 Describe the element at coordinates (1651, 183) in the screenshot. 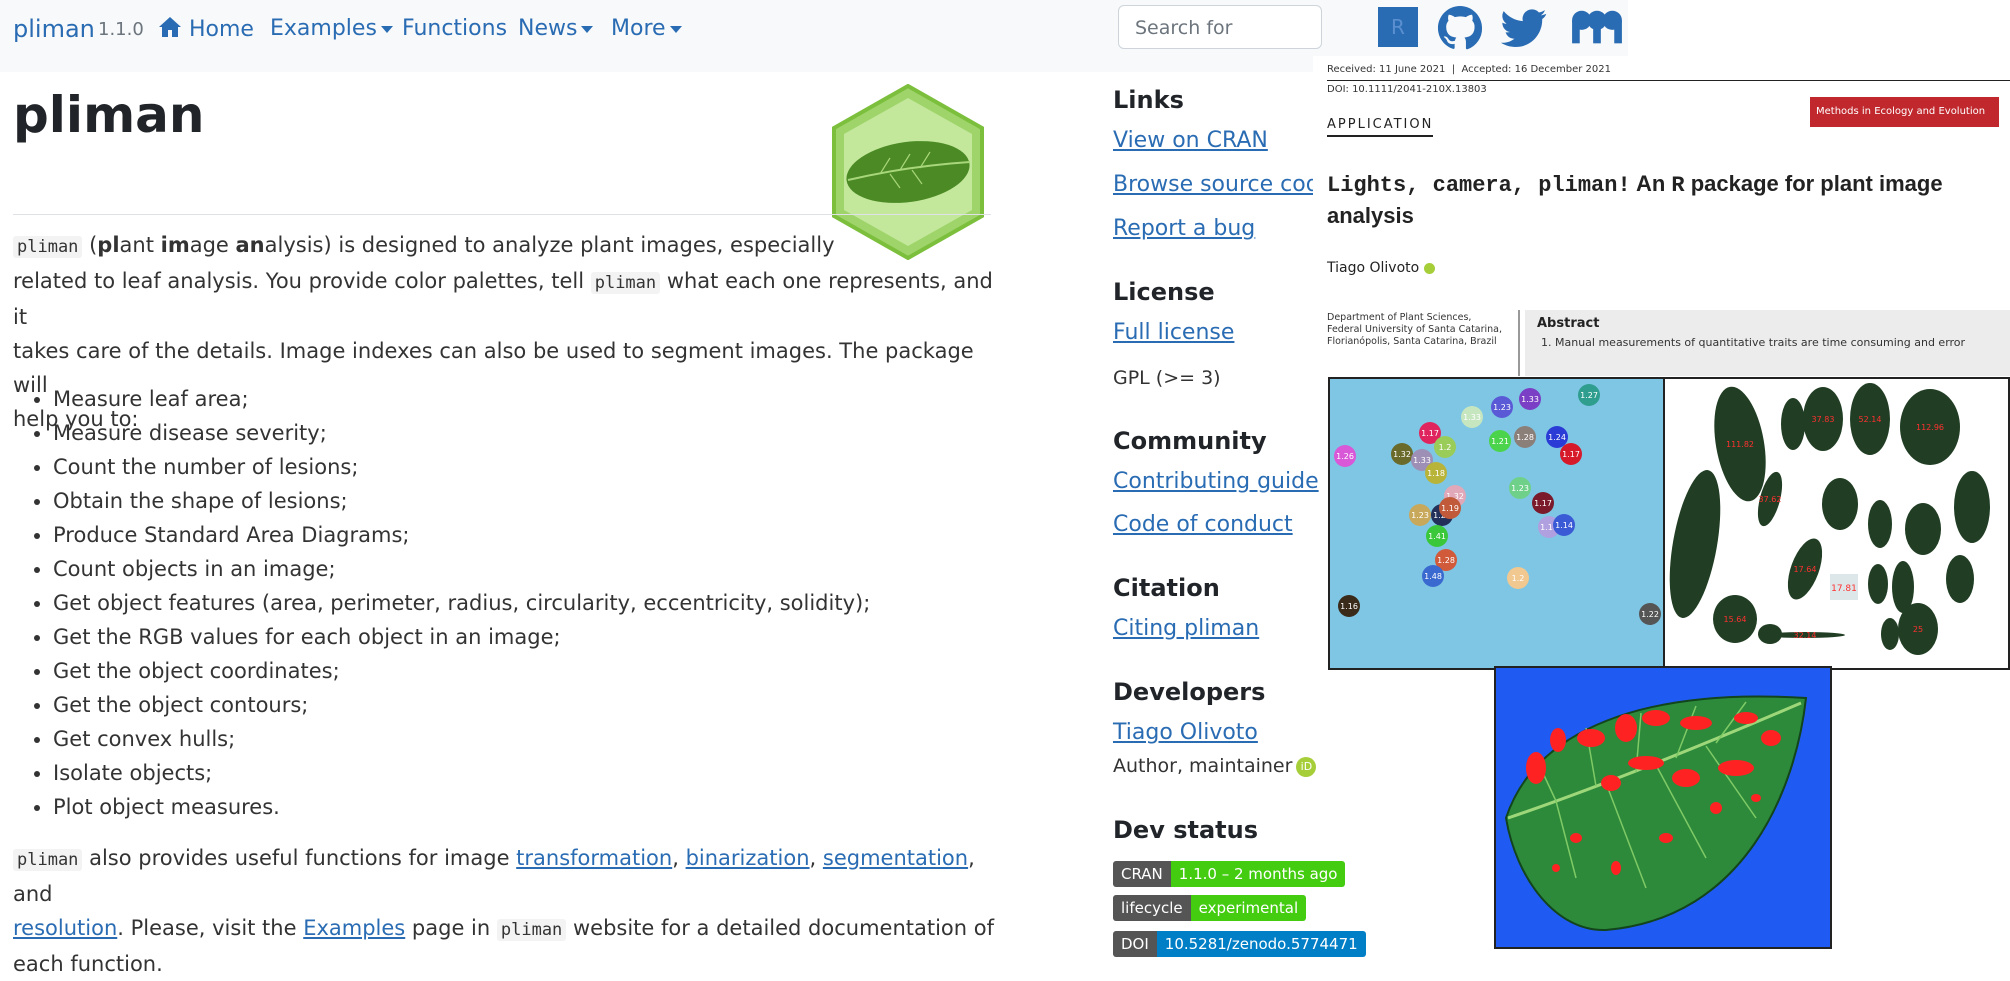

I see `paper-title-b: An` at that location.